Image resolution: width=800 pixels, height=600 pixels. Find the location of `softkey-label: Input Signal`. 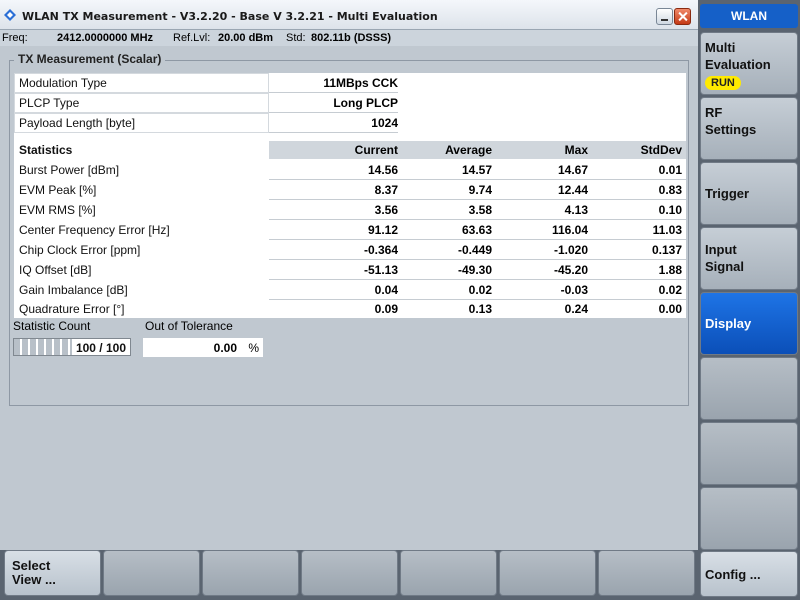

softkey-label: Input Signal is located at coordinates (725, 258).